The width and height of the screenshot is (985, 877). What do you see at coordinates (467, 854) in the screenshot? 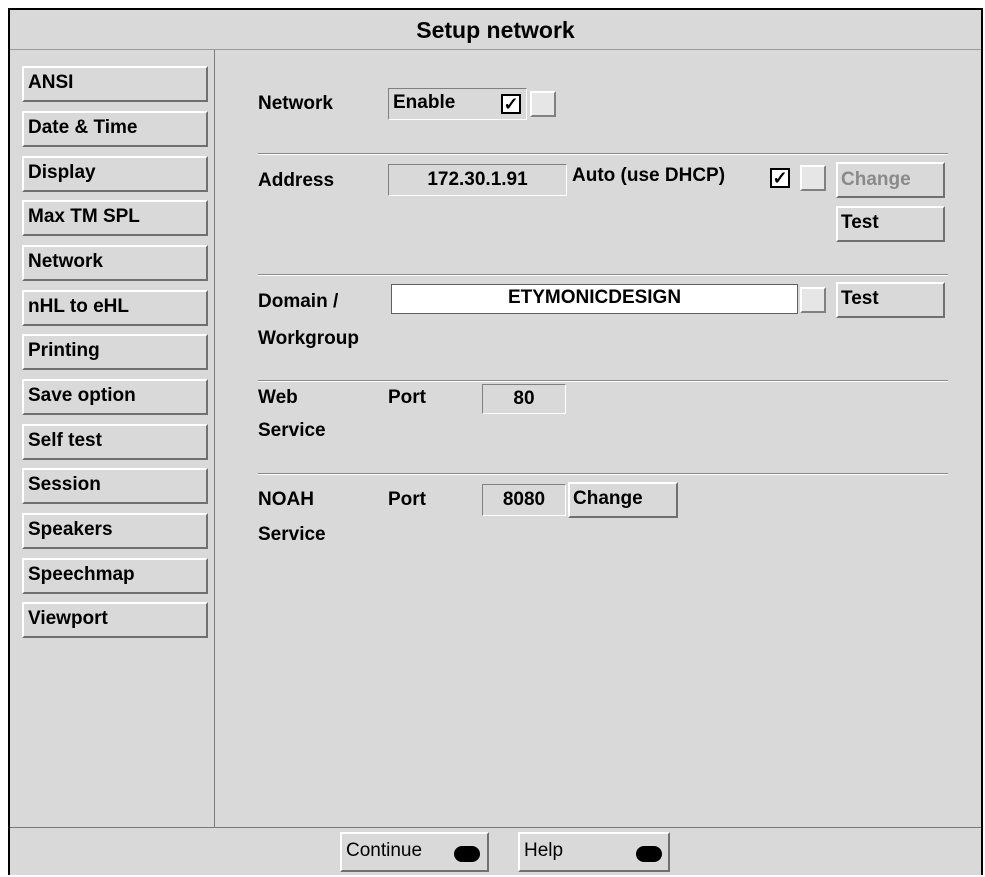
I see `continue-indicator-icon` at bounding box center [467, 854].